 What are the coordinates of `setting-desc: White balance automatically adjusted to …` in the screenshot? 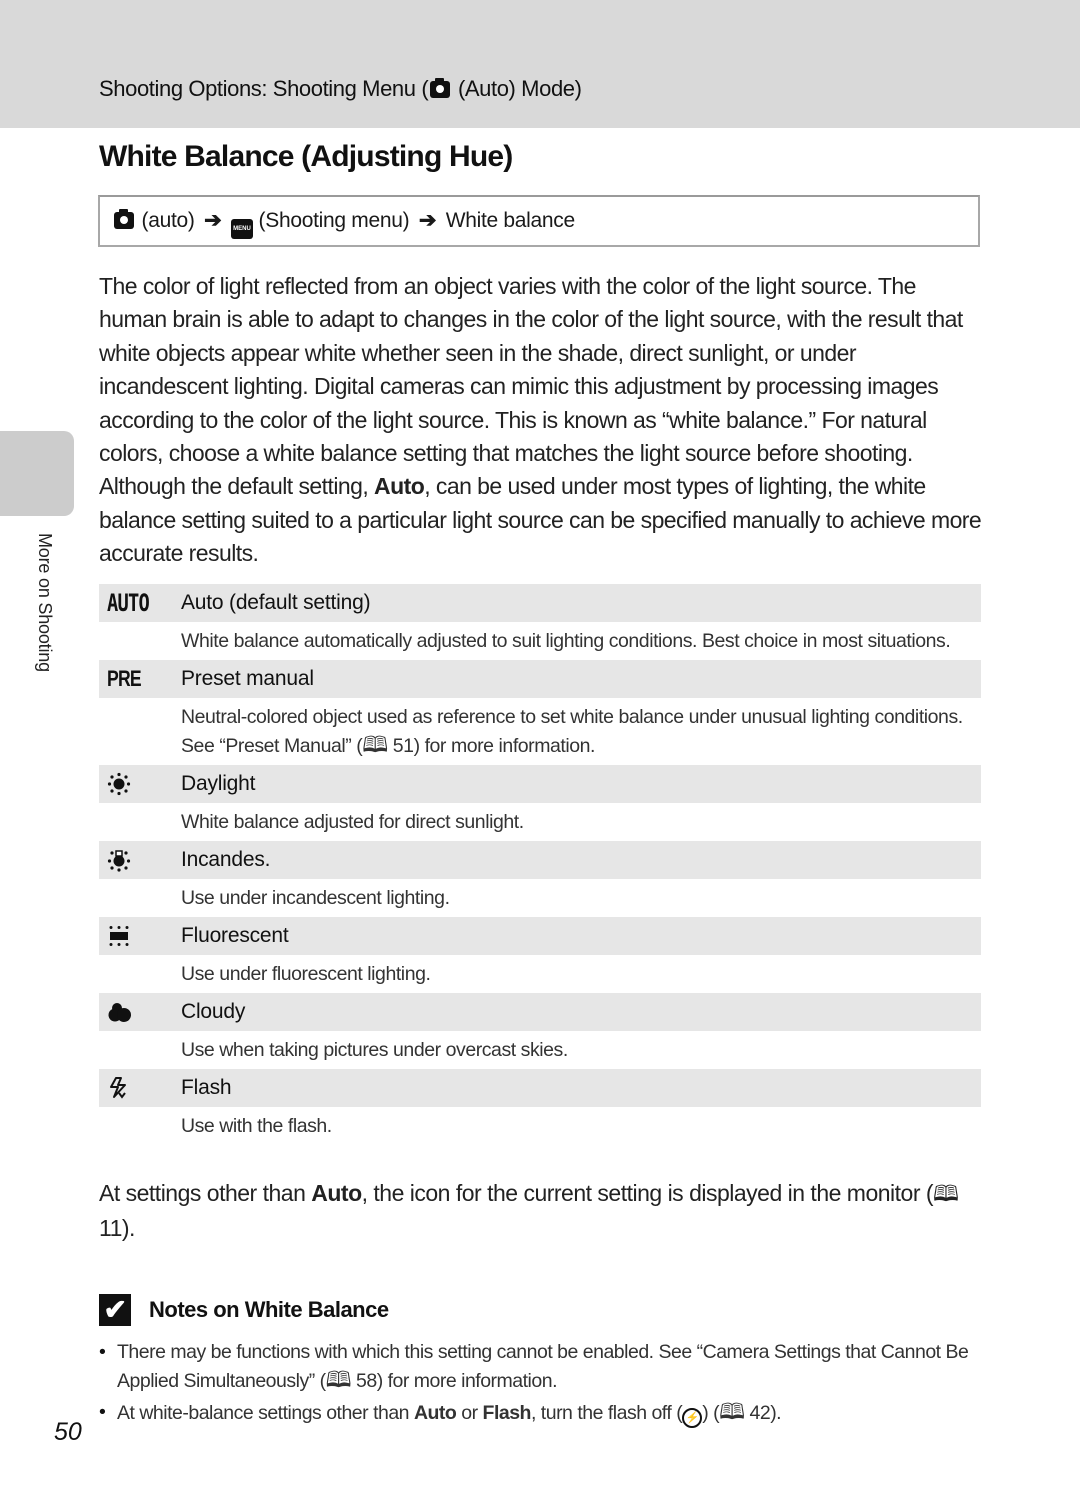 It's located at (566, 641).